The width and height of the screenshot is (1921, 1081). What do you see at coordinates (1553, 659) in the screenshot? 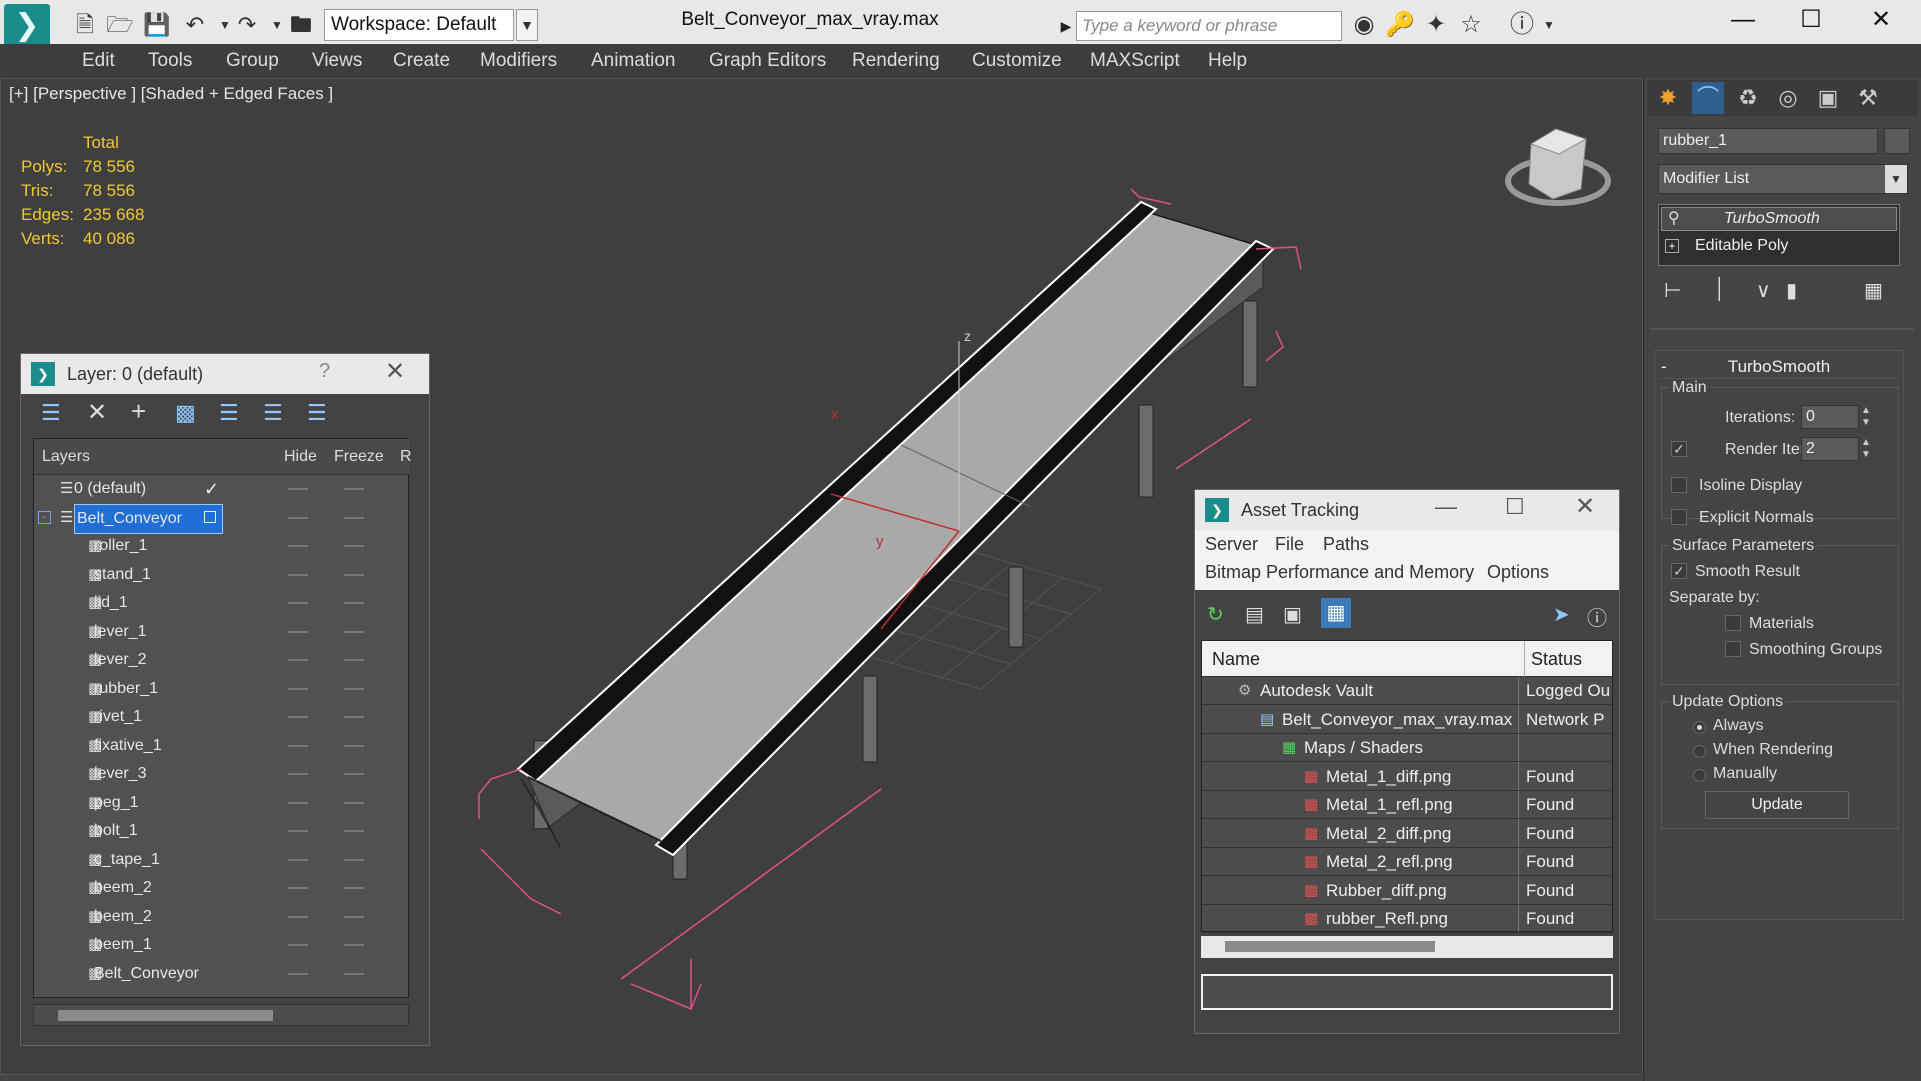
I see `asset-column-status: Status` at bounding box center [1553, 659].